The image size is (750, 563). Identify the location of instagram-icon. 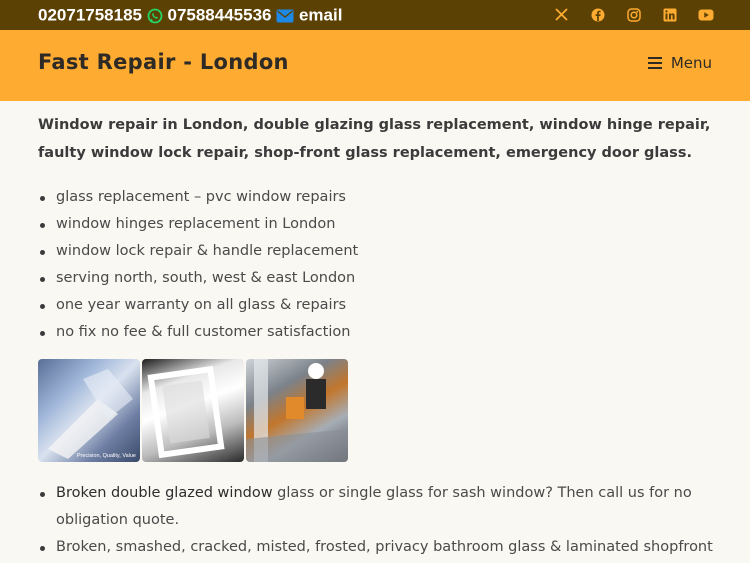
(633, 14).